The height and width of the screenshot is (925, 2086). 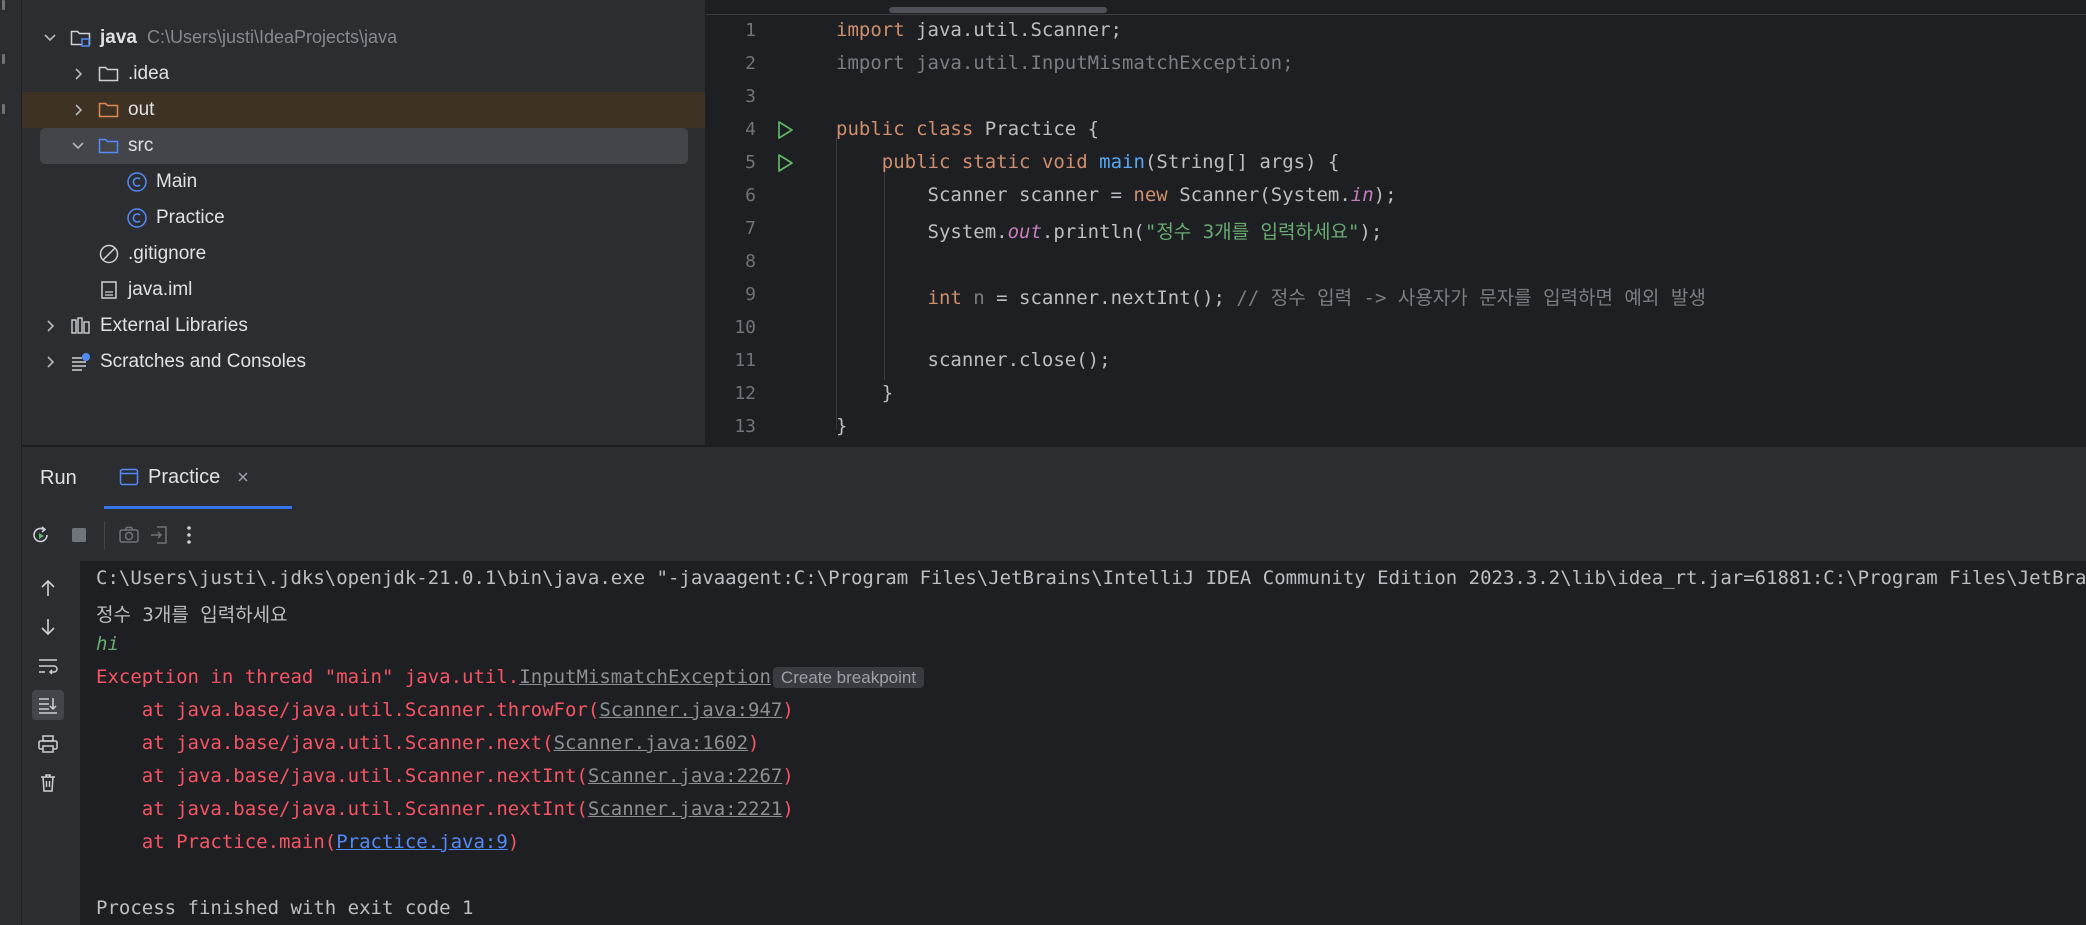 I want to click on tree-item-gitignore: .gitignore, so click(x=363, y=254).